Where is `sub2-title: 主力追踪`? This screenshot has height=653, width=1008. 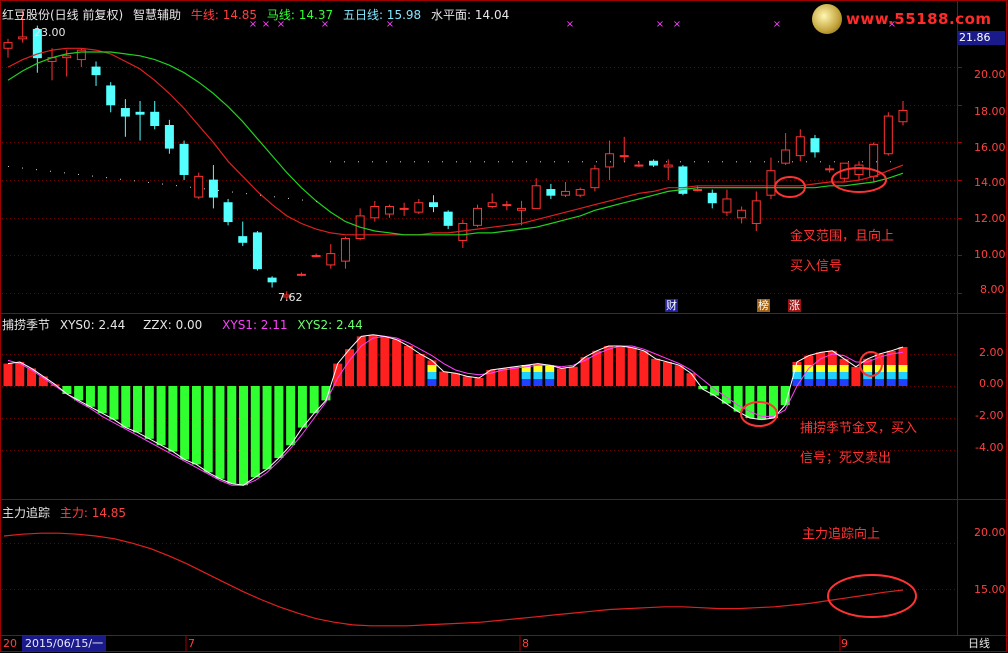
sub2-title: 主力追踪 is located at coordinates (26, 513).